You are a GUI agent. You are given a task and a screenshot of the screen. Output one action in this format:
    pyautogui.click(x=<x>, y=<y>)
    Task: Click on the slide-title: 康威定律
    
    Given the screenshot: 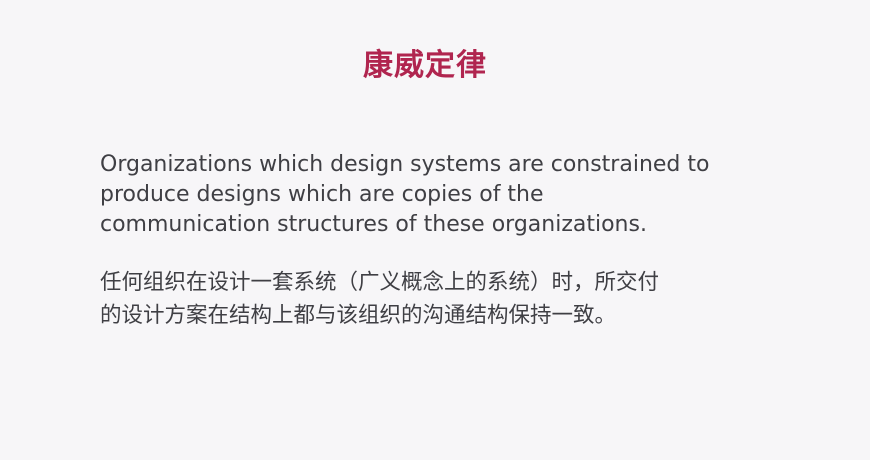 What is the action you would take?
    pyautogui.click(x=425, y=65)
    